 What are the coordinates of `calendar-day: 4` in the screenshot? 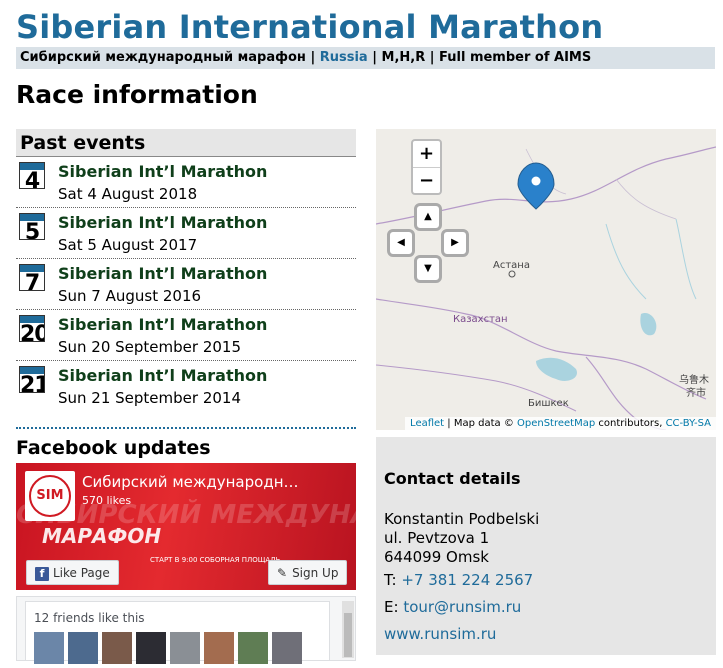 It's located at (32, 179).